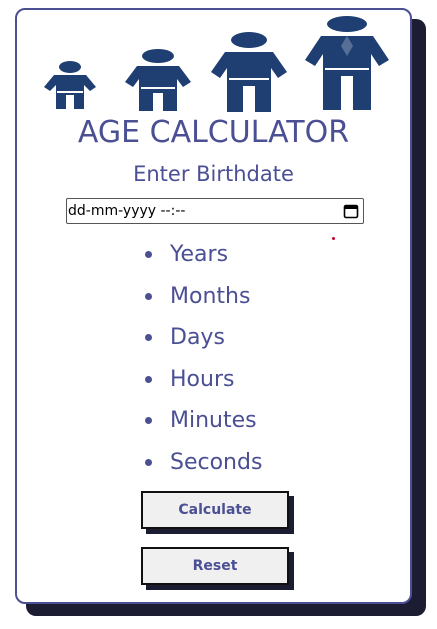  What do you see at coordinates (216, 462) in the screenshot?
I see `unit-label: Seconds` at bounding box center [216, 462].